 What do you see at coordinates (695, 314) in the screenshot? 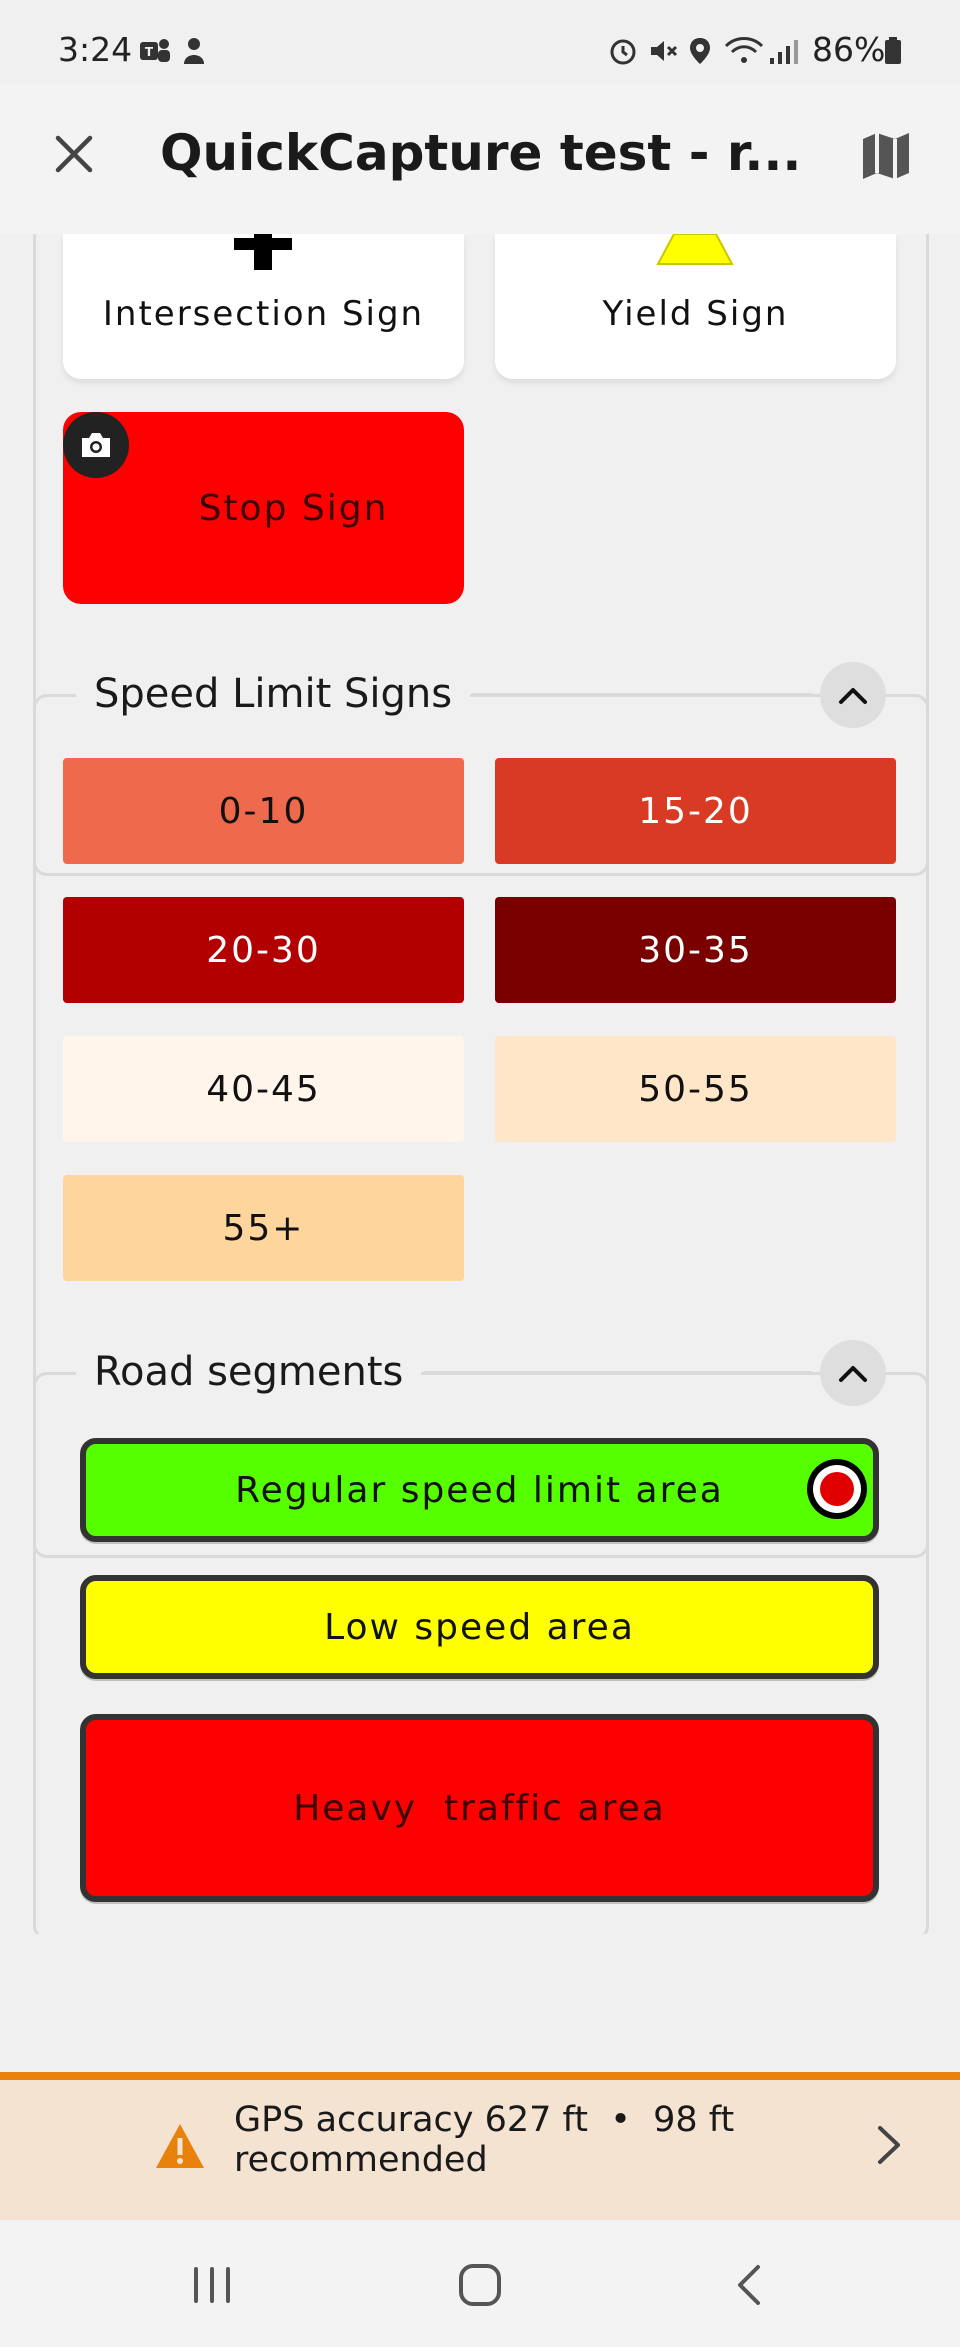
I see `tile-label: Yield Sign` at bounding box center [695, 314].